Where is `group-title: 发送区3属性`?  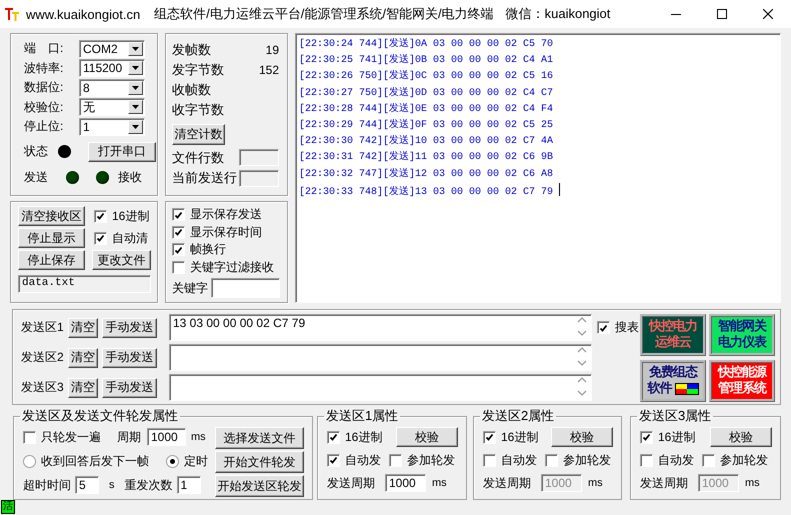 group-title: 发送区3属性 is located at coordinates (675, 416).